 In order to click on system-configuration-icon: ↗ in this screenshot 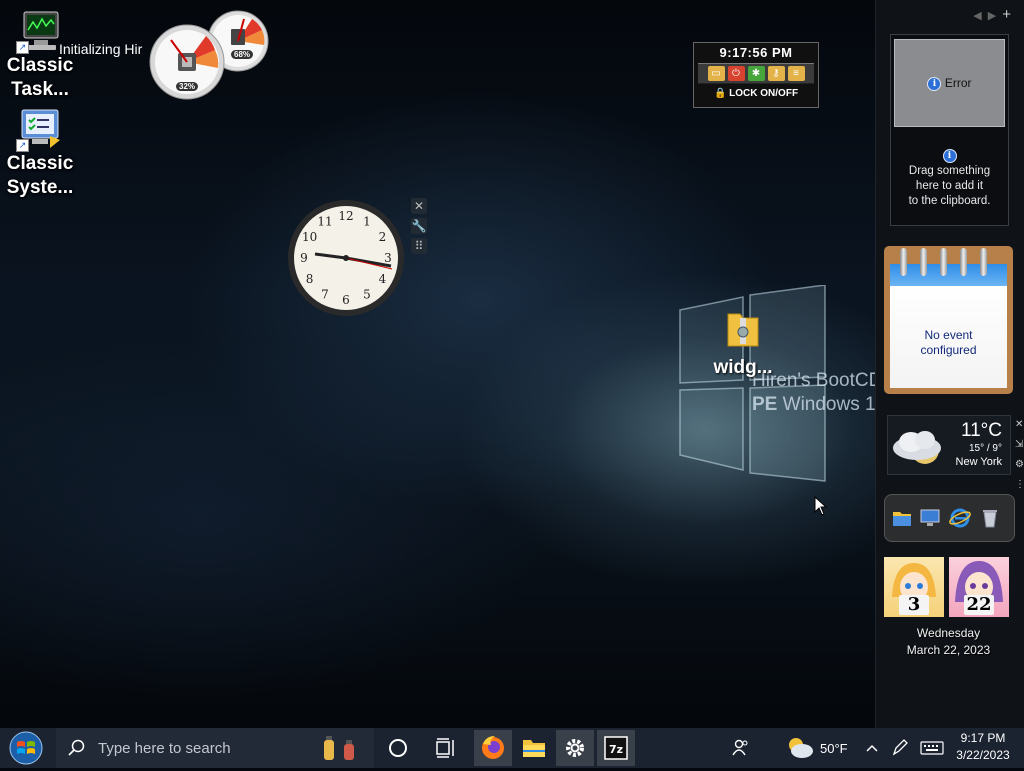, I will do `click(40, 130)`.